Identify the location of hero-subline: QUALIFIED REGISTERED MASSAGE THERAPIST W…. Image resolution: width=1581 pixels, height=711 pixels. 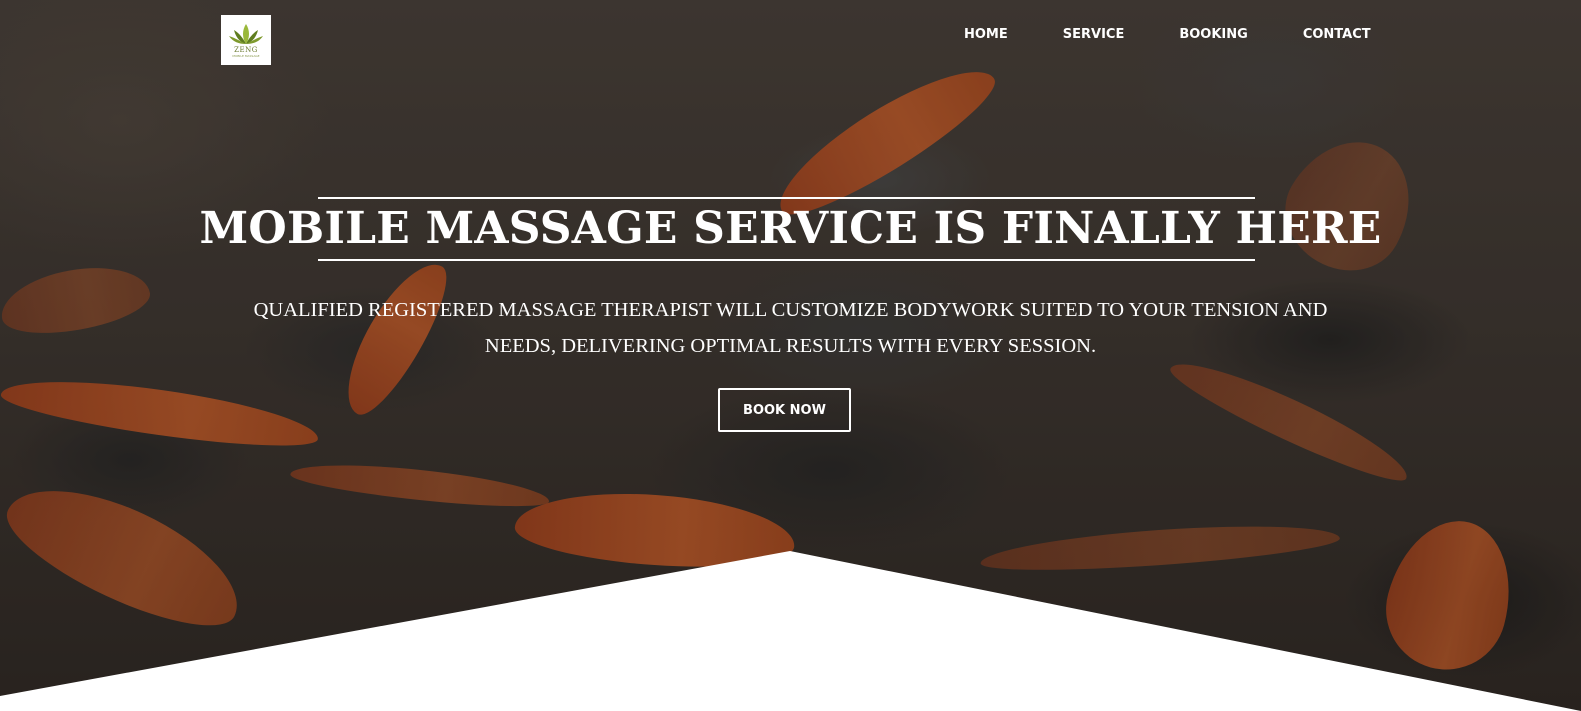
(790, 328).